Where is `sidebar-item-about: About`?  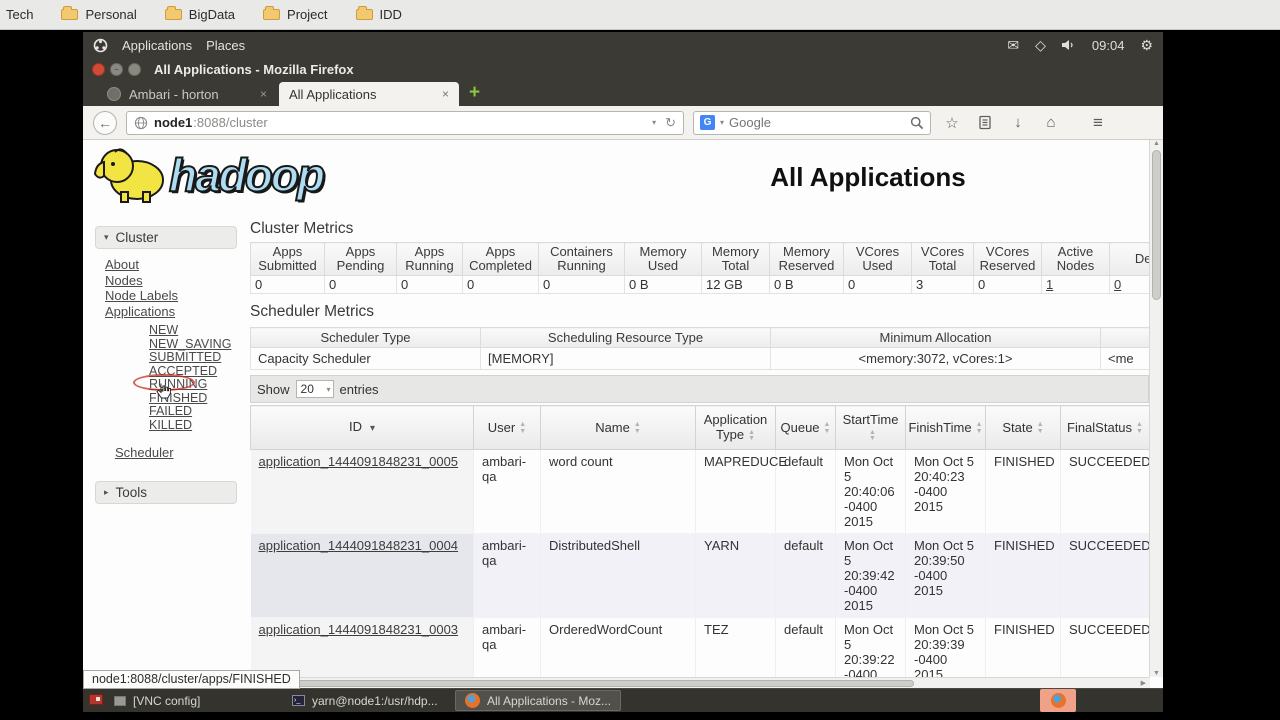 sidebar-item-about: About is located at coordinates (171, 265).